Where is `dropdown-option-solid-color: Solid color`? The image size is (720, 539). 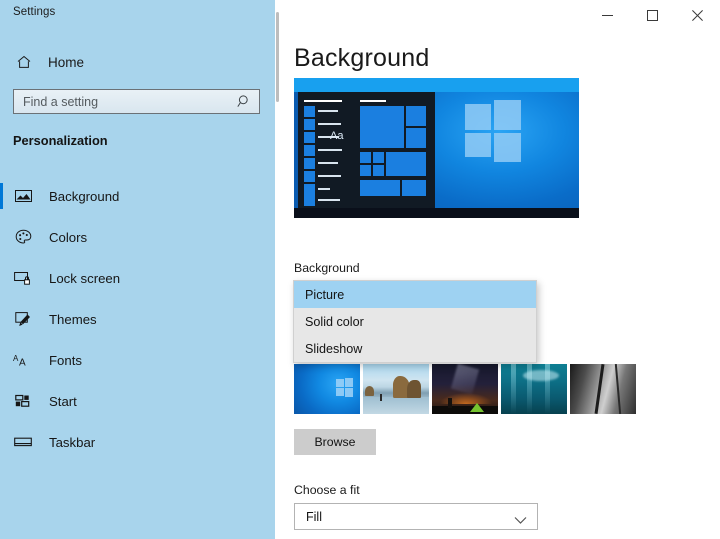 dropdown-option-solid-color: Solid color is located at coordinates (415, 321).